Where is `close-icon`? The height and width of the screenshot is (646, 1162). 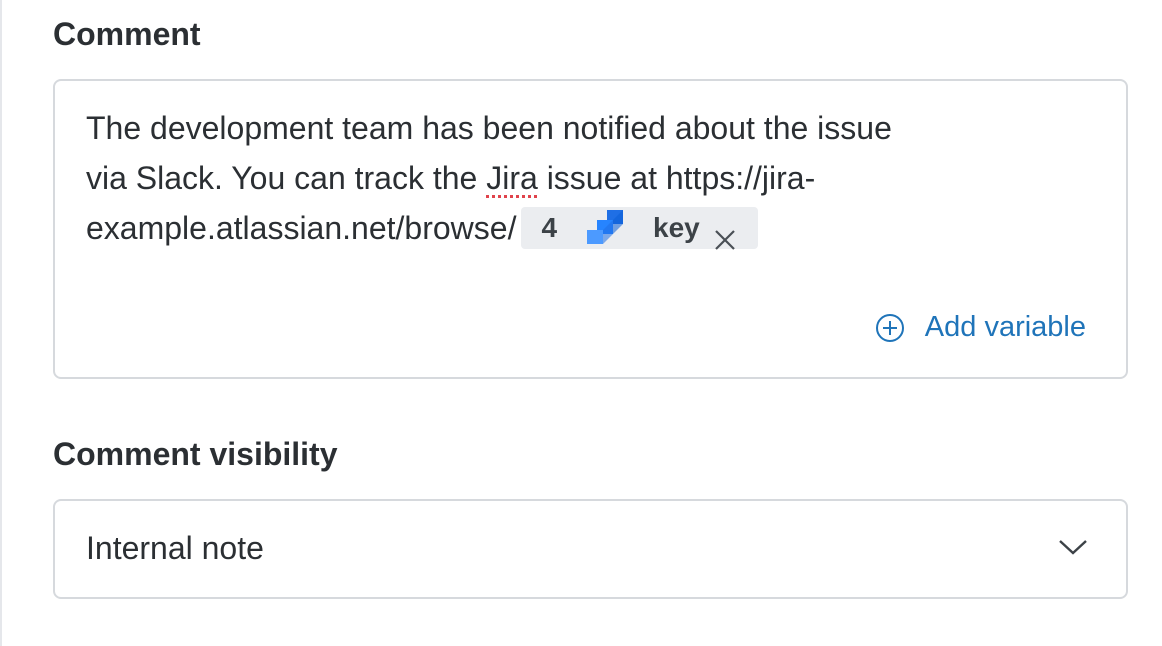
close-icon is located at coordinates (725, 233).